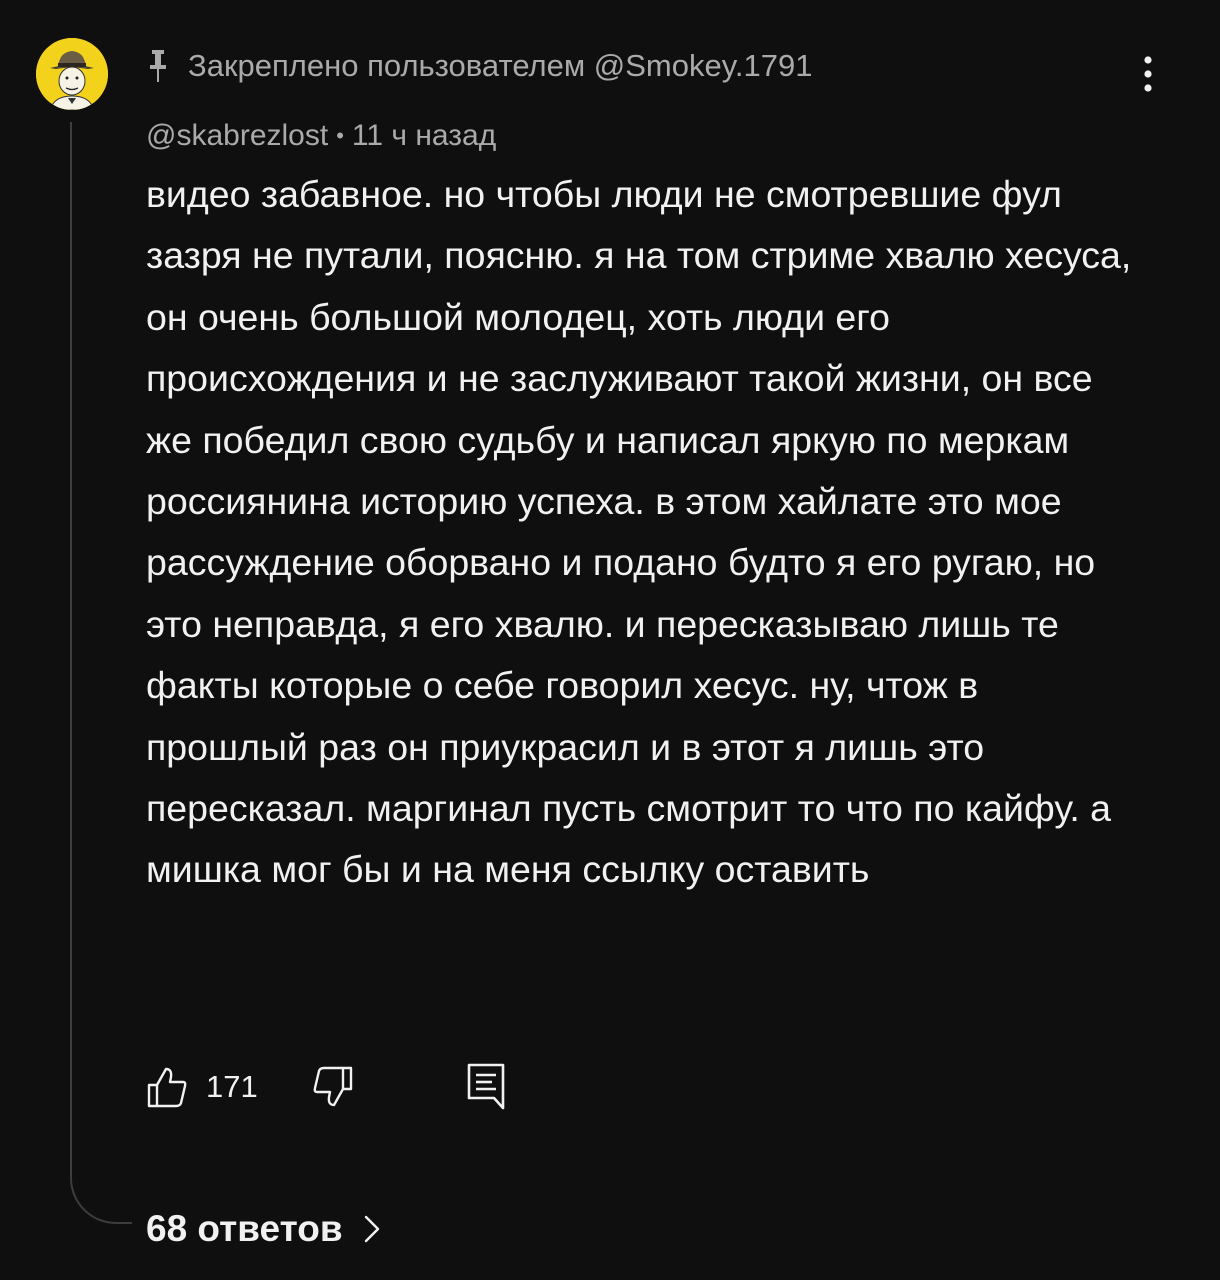 This screenshot has width=1220, height=1280. Describe the element at coordinates (371, 1229) in the screenshot. I see `chevron-right-icon` at that location.